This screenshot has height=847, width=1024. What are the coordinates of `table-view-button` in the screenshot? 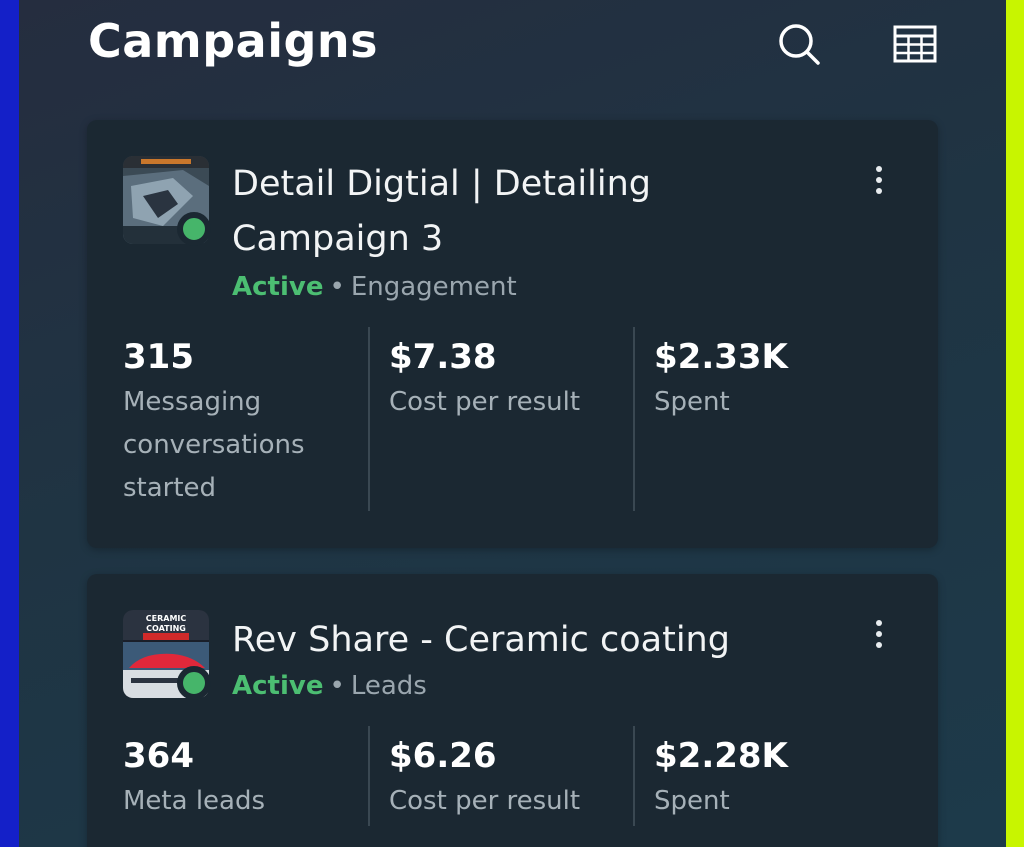 It's located at (915, 44).